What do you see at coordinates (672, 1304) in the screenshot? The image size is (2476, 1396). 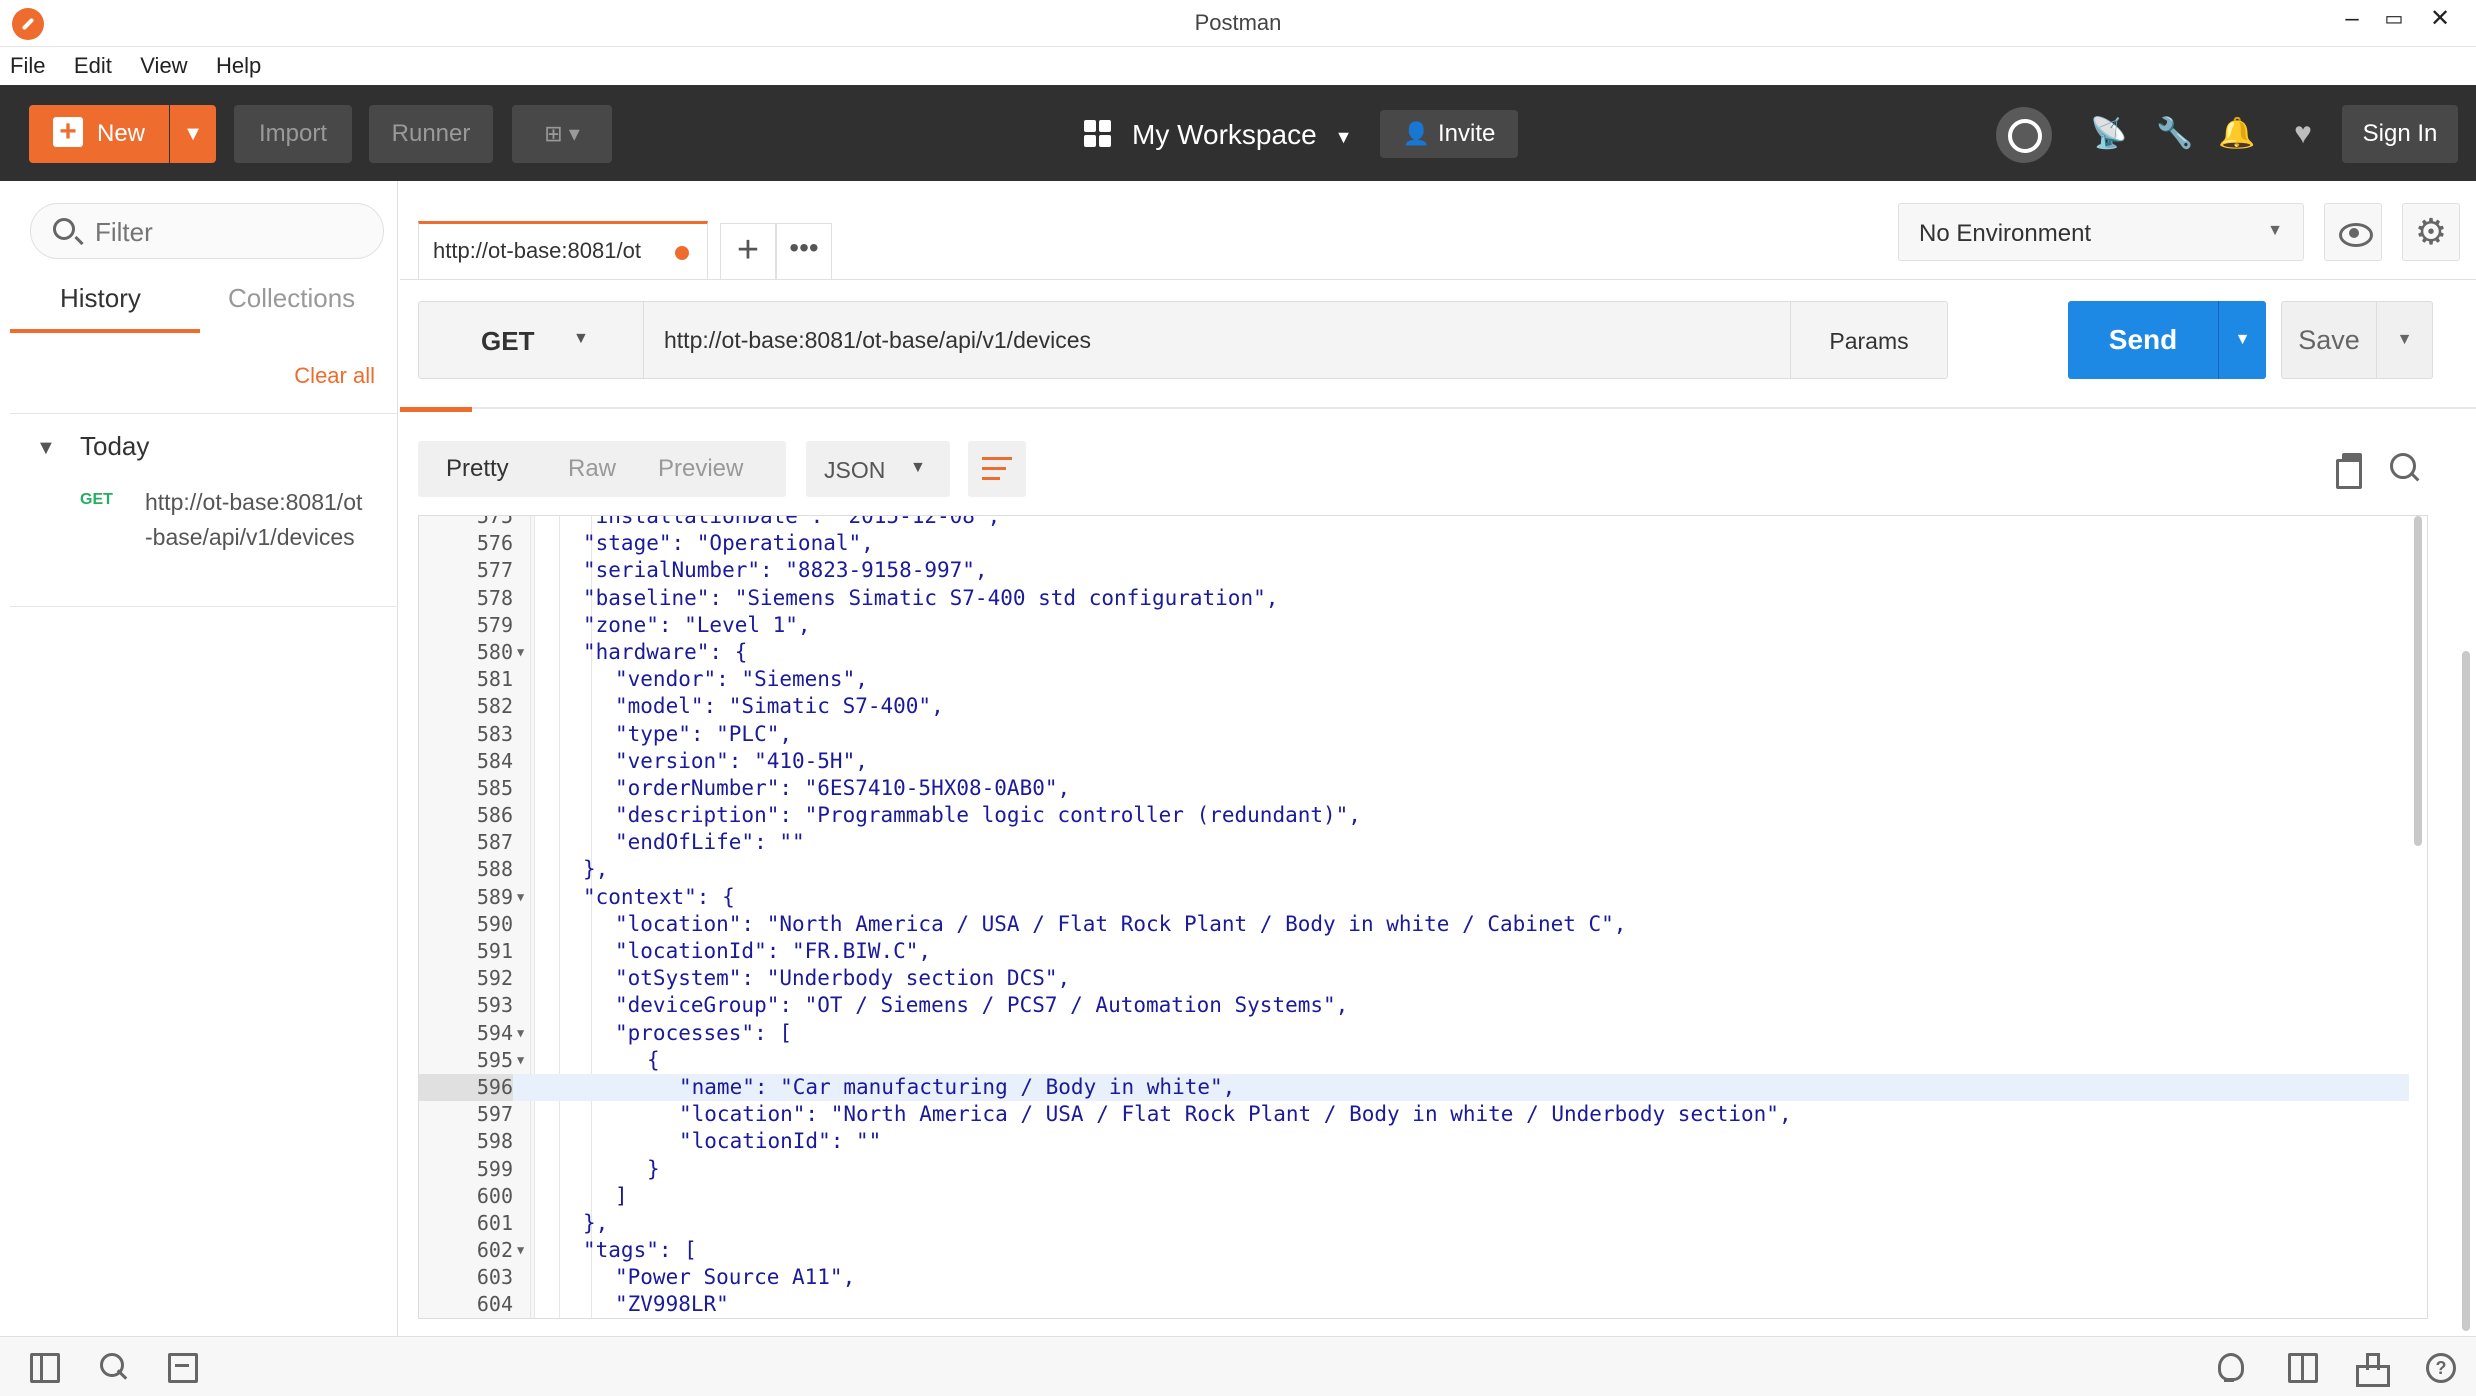 I see `code-text: "ZV998LR"` at bounding box center [672, 1304].